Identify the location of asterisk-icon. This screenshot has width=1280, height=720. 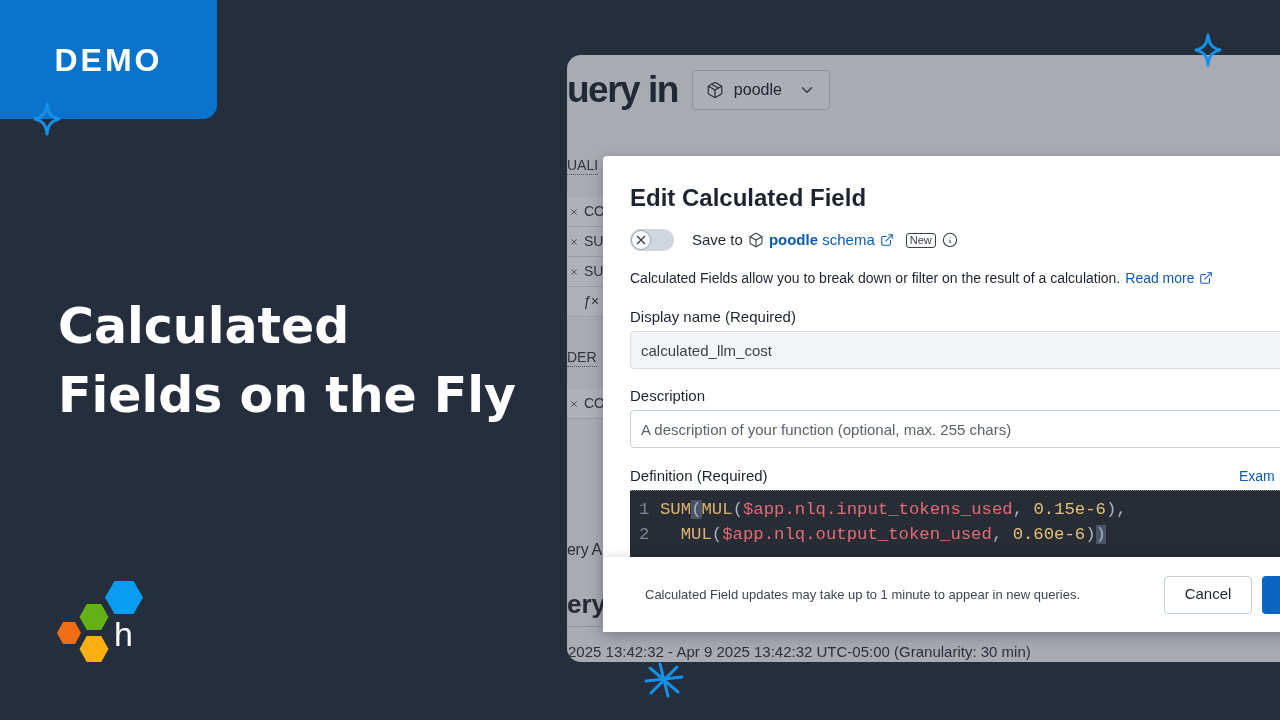
(664, 680).